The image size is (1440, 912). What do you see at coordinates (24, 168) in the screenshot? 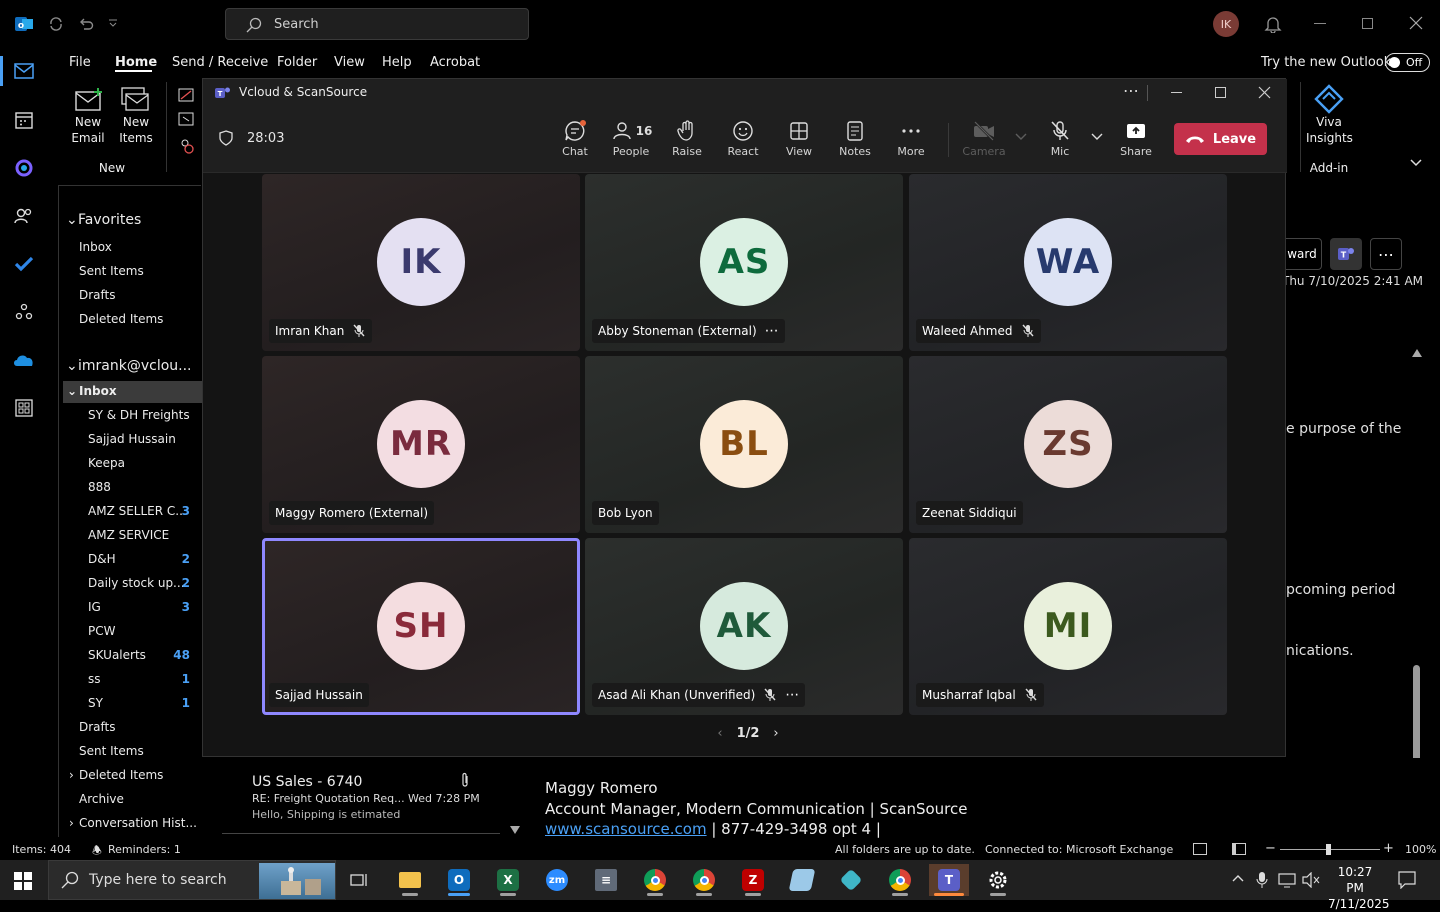
I see `copilot-icon` at bounding box center [24, 168].